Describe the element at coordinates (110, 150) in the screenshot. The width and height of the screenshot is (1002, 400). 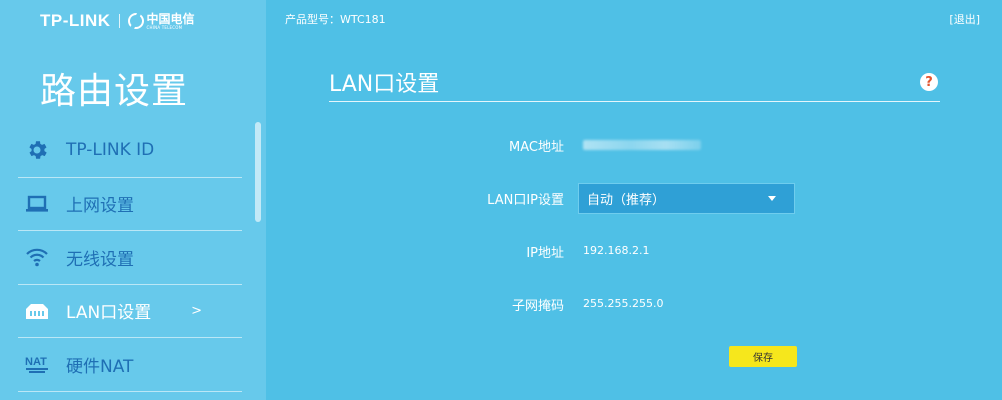
I see `sidebar-item-label: TP-LINK ID` at that location.